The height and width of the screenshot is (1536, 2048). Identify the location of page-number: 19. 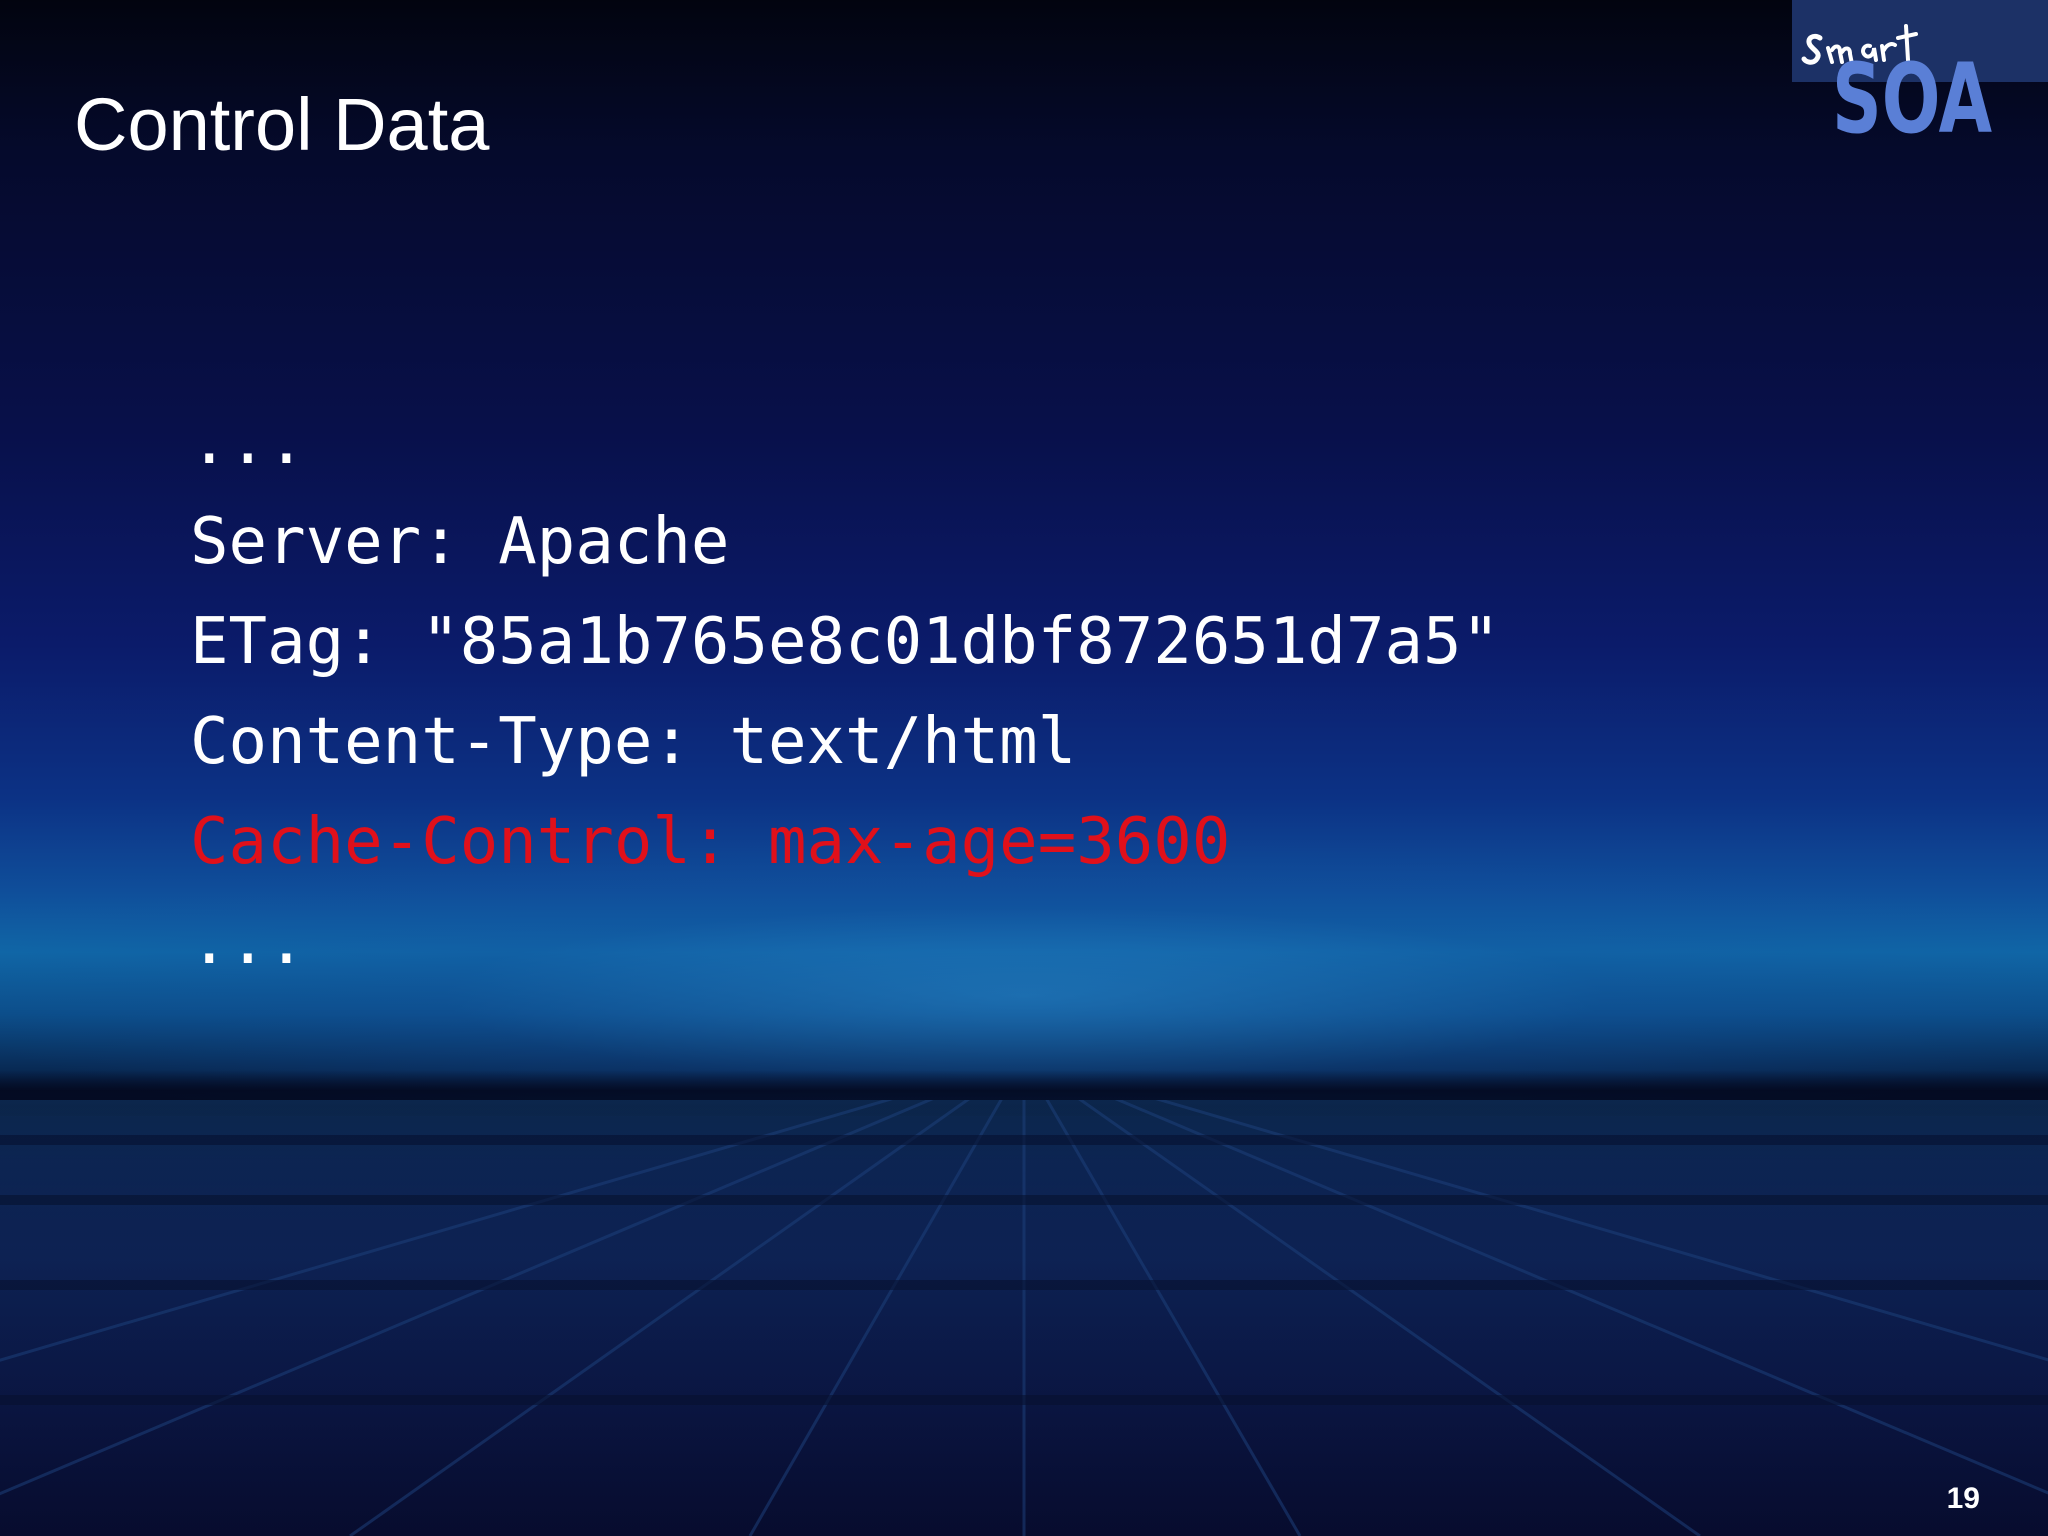
(1963, 1498).